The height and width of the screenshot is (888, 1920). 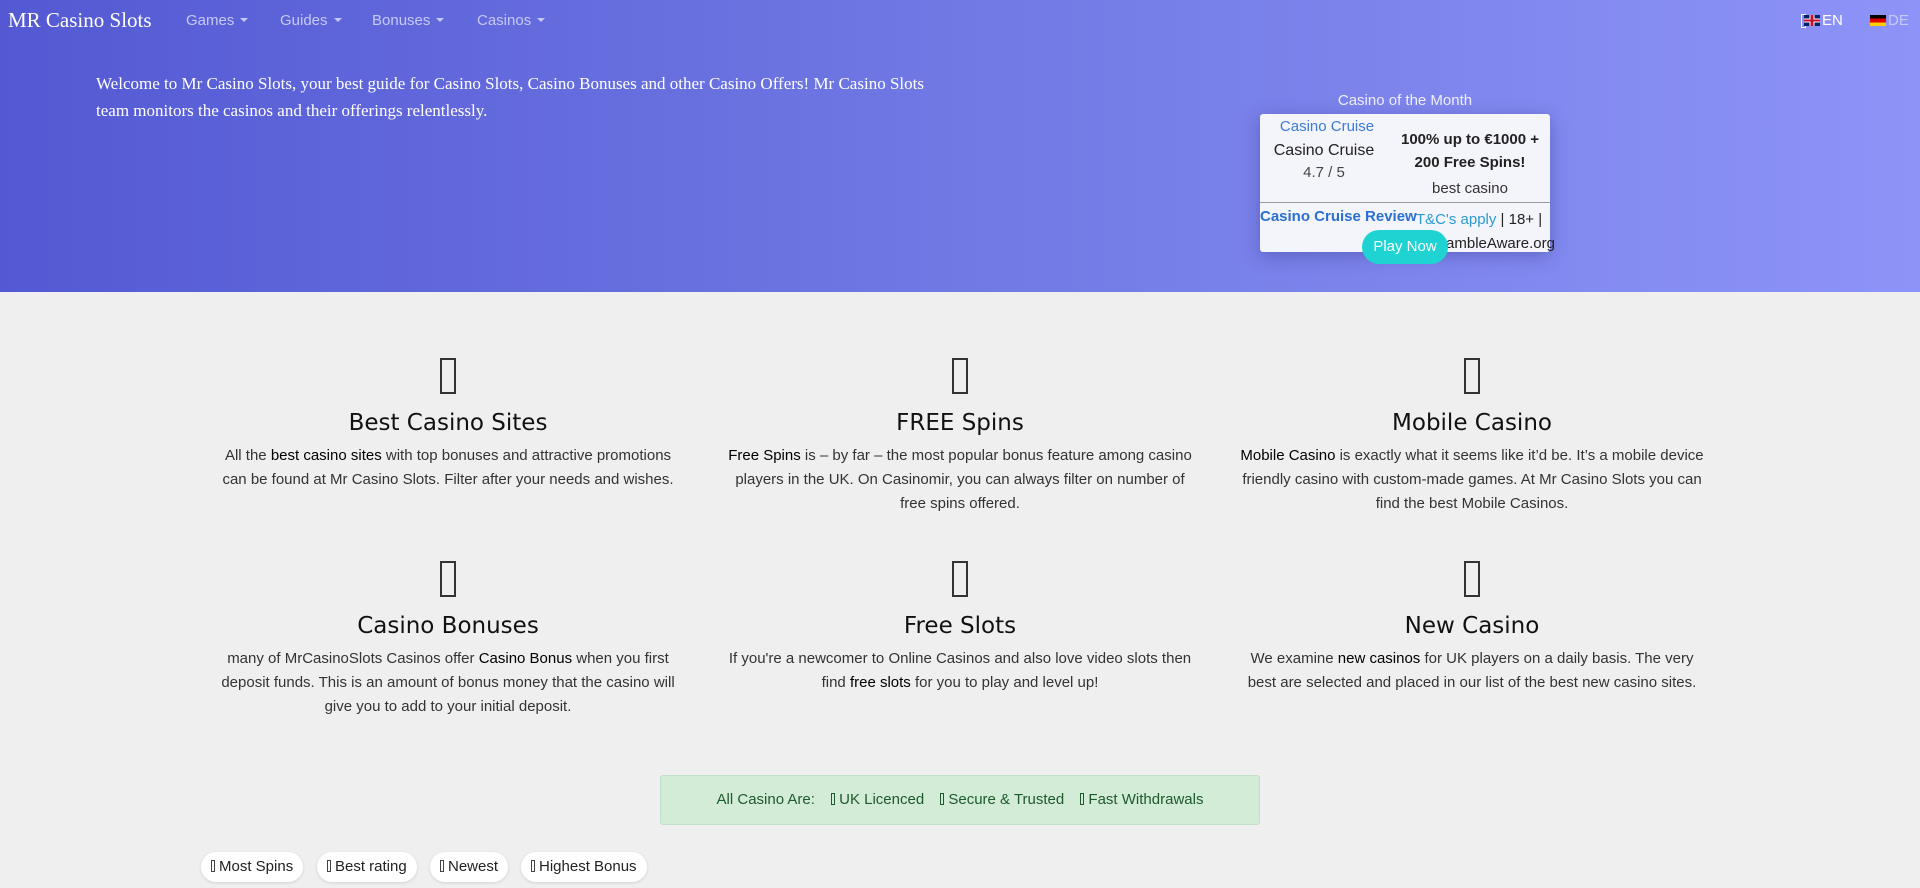 What do you see at coordinates (1327, 126) in the screenshot?
I see `casino-logo-image: Casino Cruise` at bounding box center [1327, 126].